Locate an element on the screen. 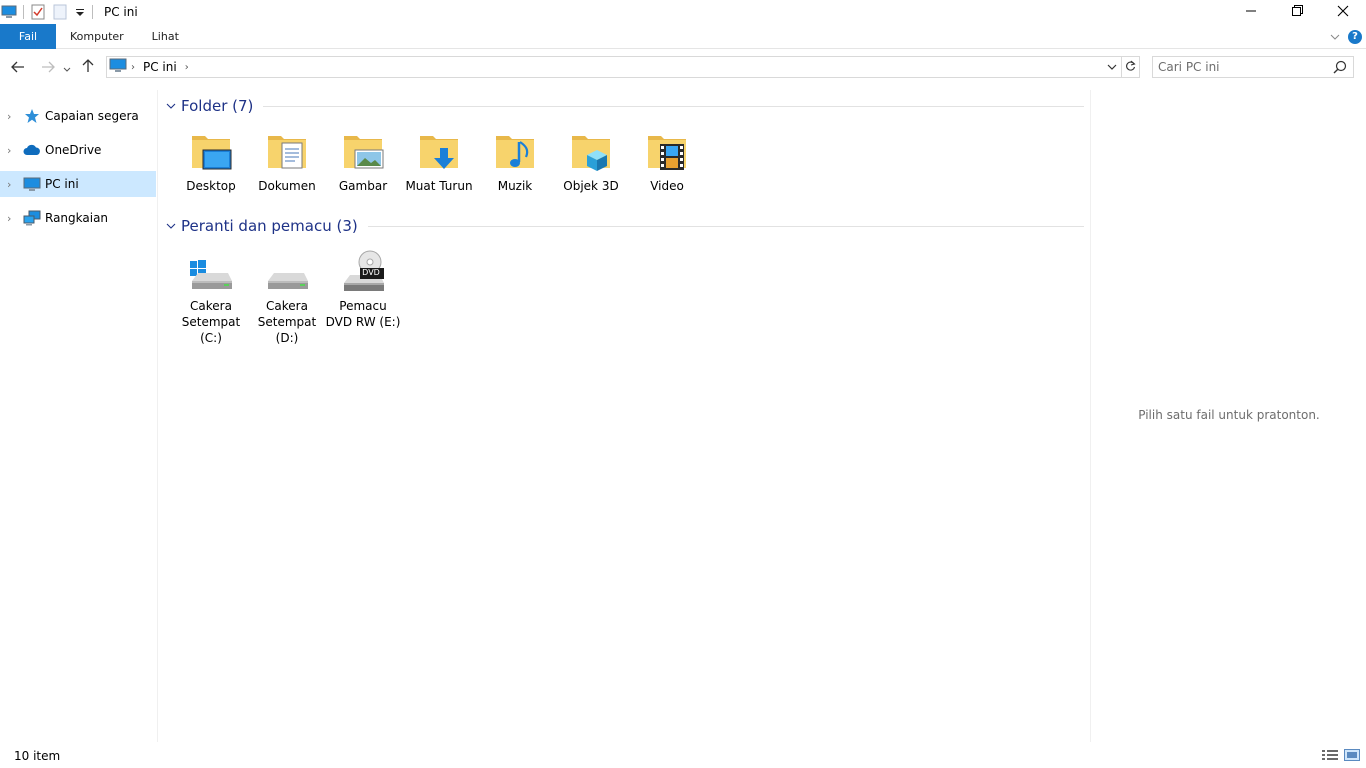 This screenshot has width=1366, height=768. close-icon is located at coordinates (1343, 12).